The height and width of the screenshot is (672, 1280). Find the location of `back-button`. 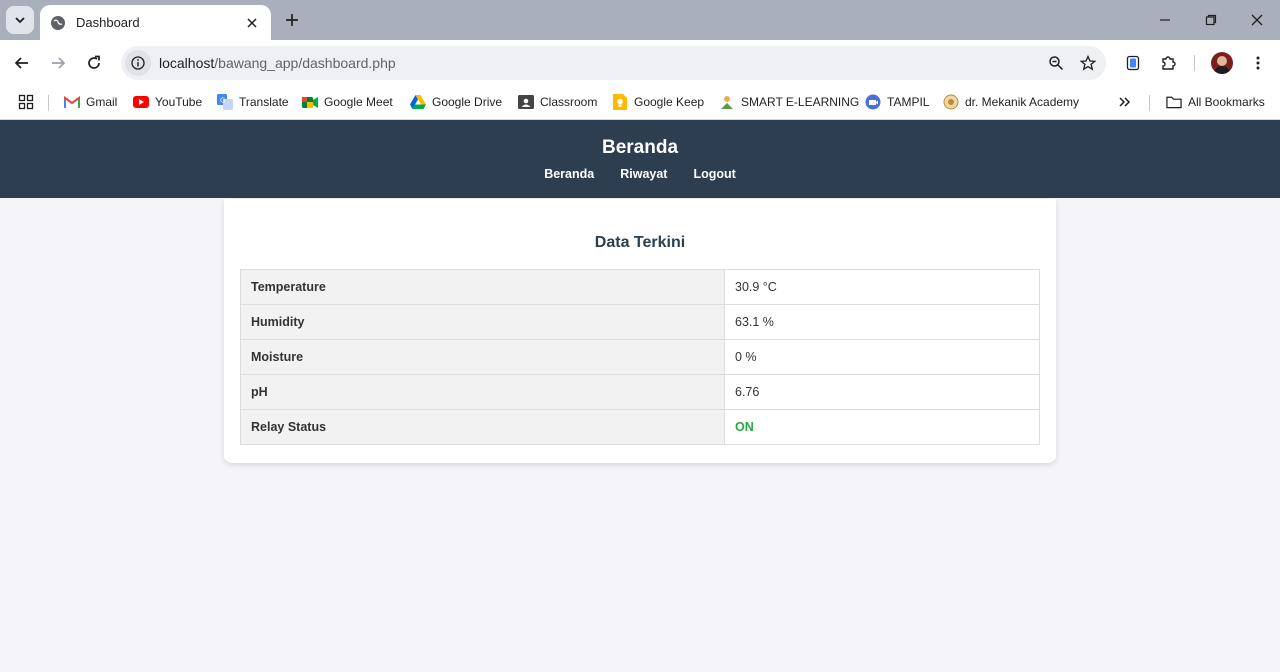

back-button is located at coordinates (22, 63).